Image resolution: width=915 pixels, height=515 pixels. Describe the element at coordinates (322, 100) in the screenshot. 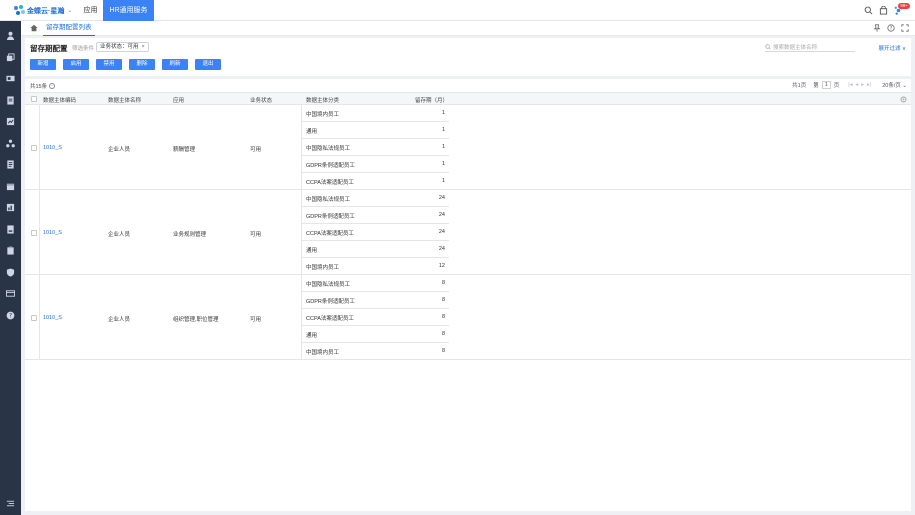

I see `col-category: 数据主体分类` at that location.